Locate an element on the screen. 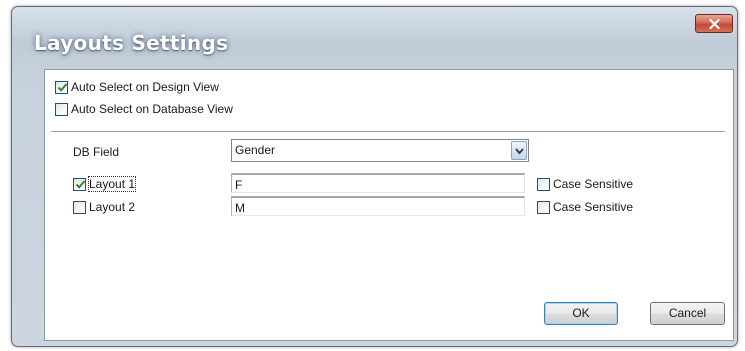  db-field-value: Gender is located at coordinates (255, 150).